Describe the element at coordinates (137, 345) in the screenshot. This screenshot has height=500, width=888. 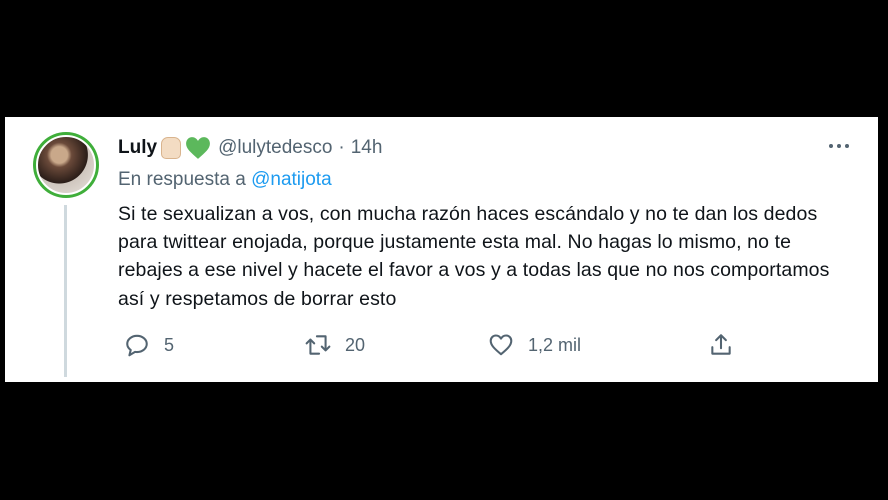
I see `reply-icon` at that location.